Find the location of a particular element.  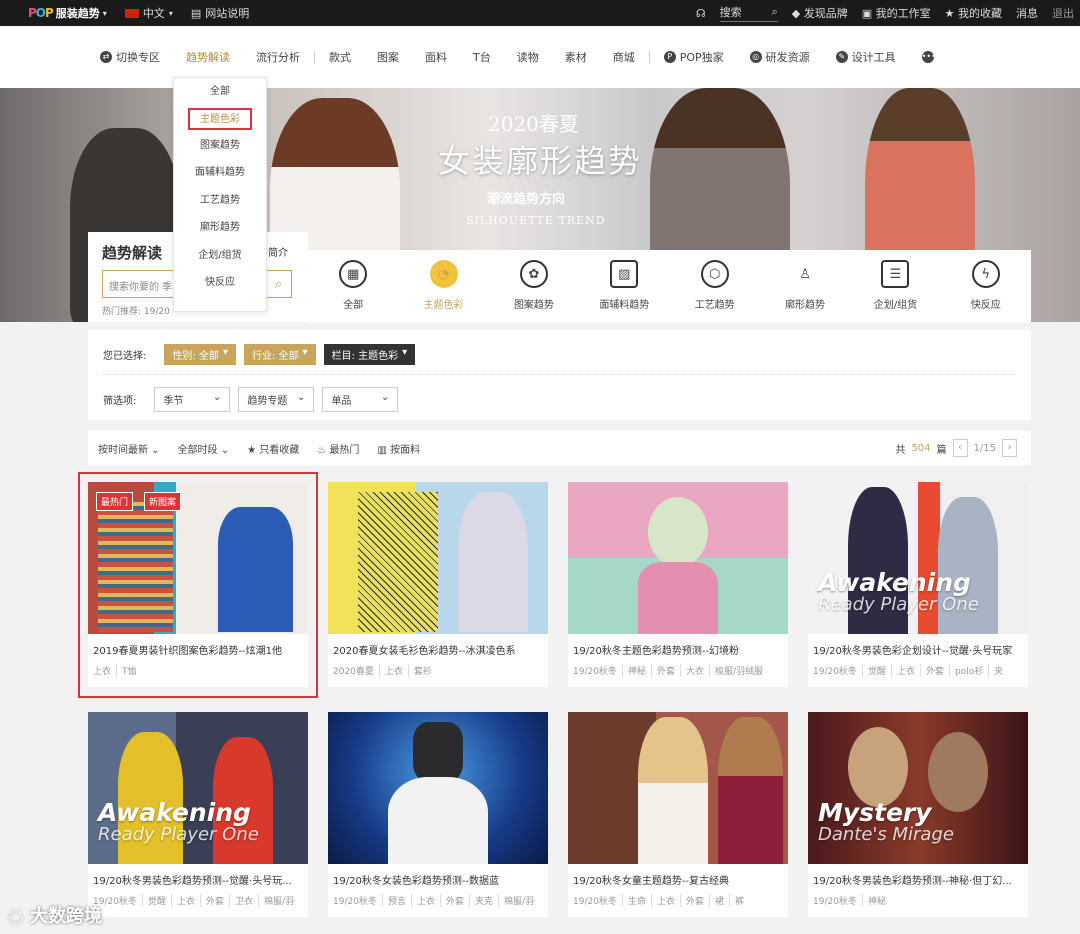

search-button: ⌕ is located at coordinates (278, 284).